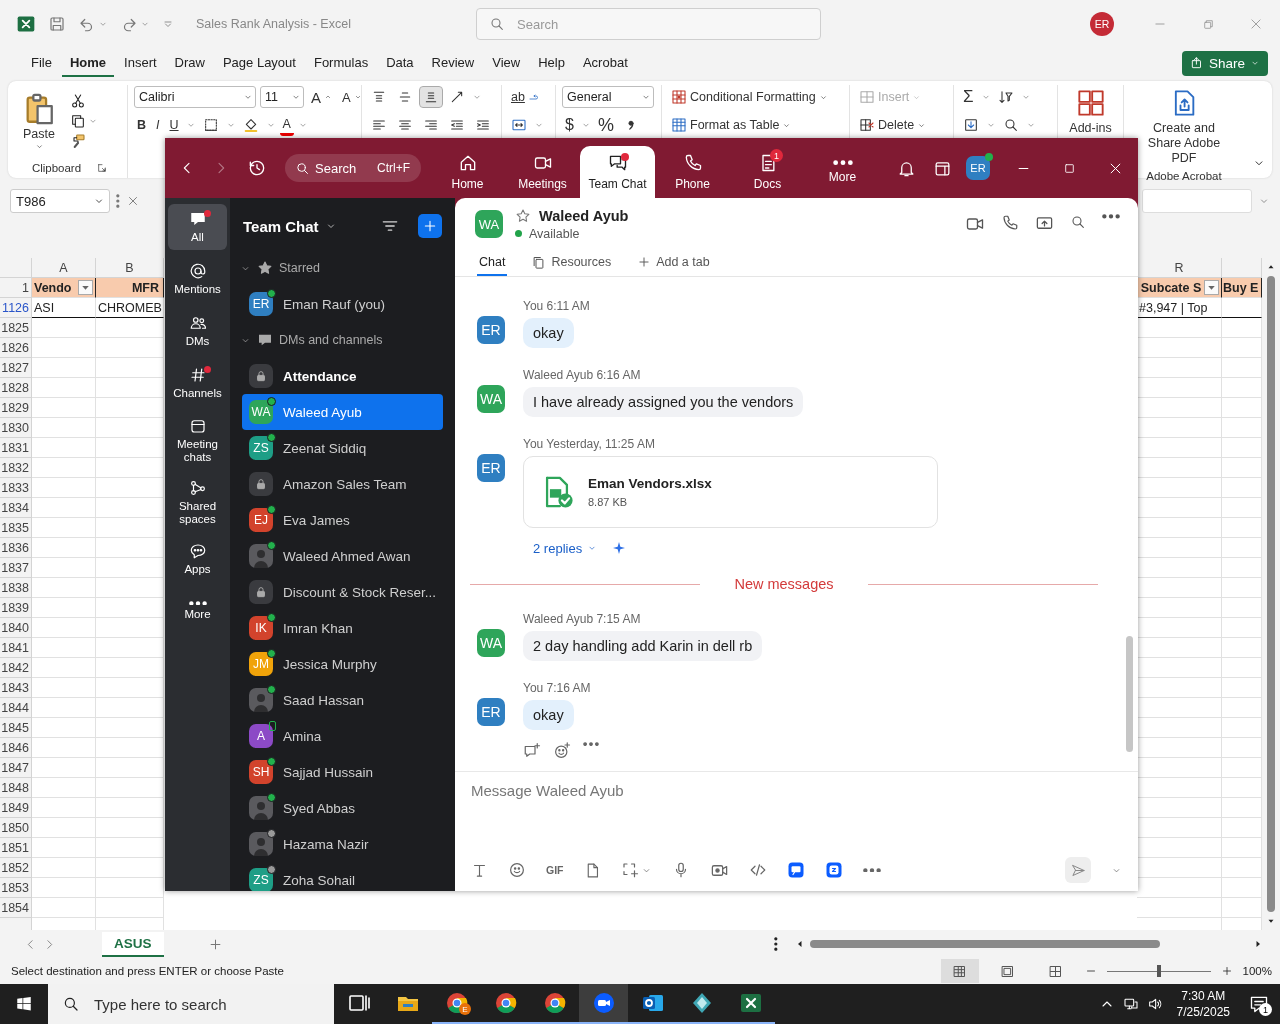 Image resolution: width=1280 pixels, height=1024 pixels. Describe the element at coordinates (453, 63) in the screenshot. I see `ribbon-tab: Review` at that location.